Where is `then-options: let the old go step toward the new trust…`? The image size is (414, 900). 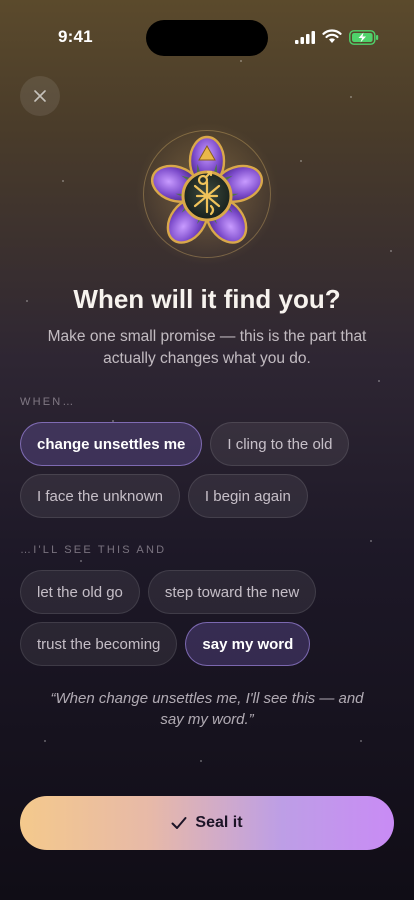 then-options: let the old go step toward the new trust… is located at coordinates (210, 618).